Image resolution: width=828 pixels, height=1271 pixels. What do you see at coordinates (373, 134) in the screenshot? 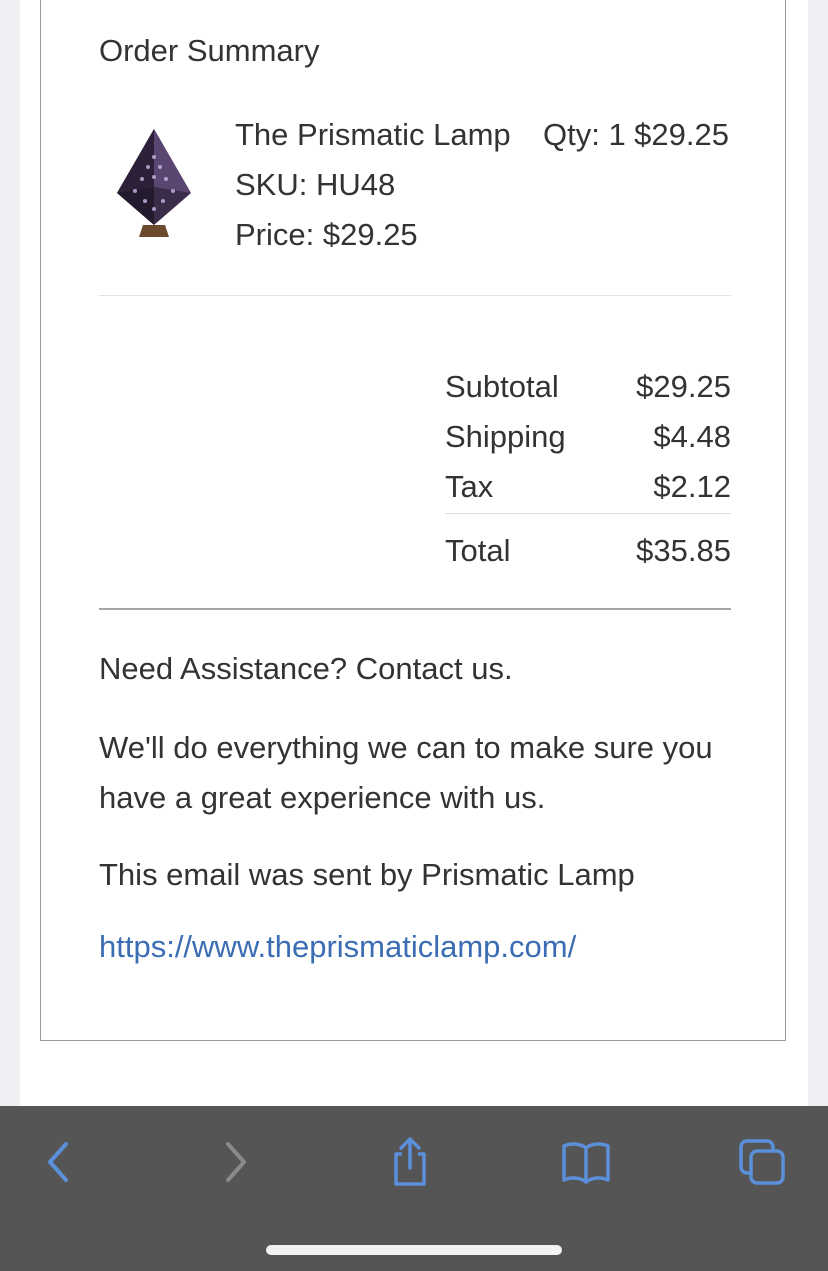
I see `product-name: The Prismatic Lamp` at bounding box center [373, 134].